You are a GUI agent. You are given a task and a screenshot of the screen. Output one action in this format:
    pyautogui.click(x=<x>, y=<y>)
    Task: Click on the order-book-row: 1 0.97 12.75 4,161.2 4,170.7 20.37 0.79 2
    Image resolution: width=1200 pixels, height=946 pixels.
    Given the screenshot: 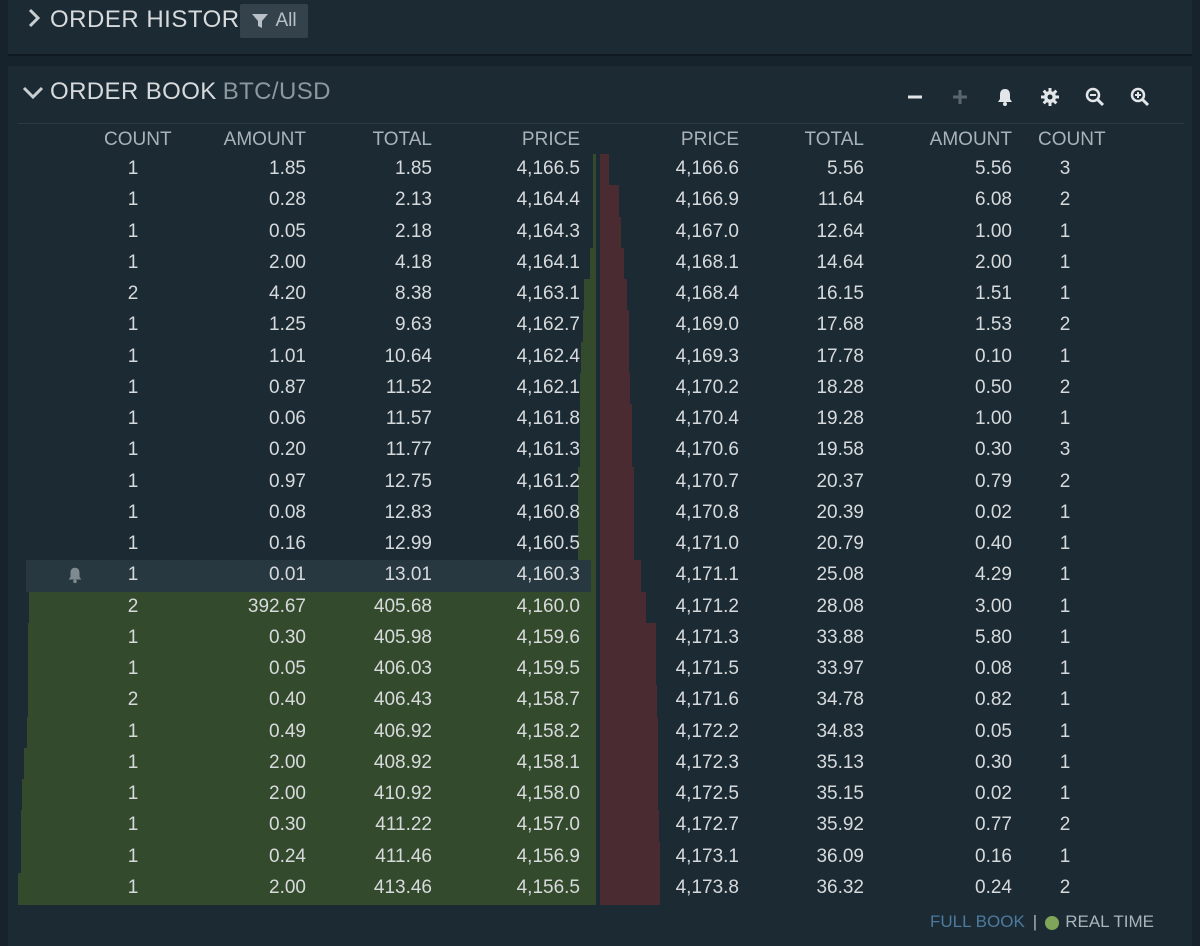 What is the action you would take?
    pyautogui.click(x=600, y=482)
    